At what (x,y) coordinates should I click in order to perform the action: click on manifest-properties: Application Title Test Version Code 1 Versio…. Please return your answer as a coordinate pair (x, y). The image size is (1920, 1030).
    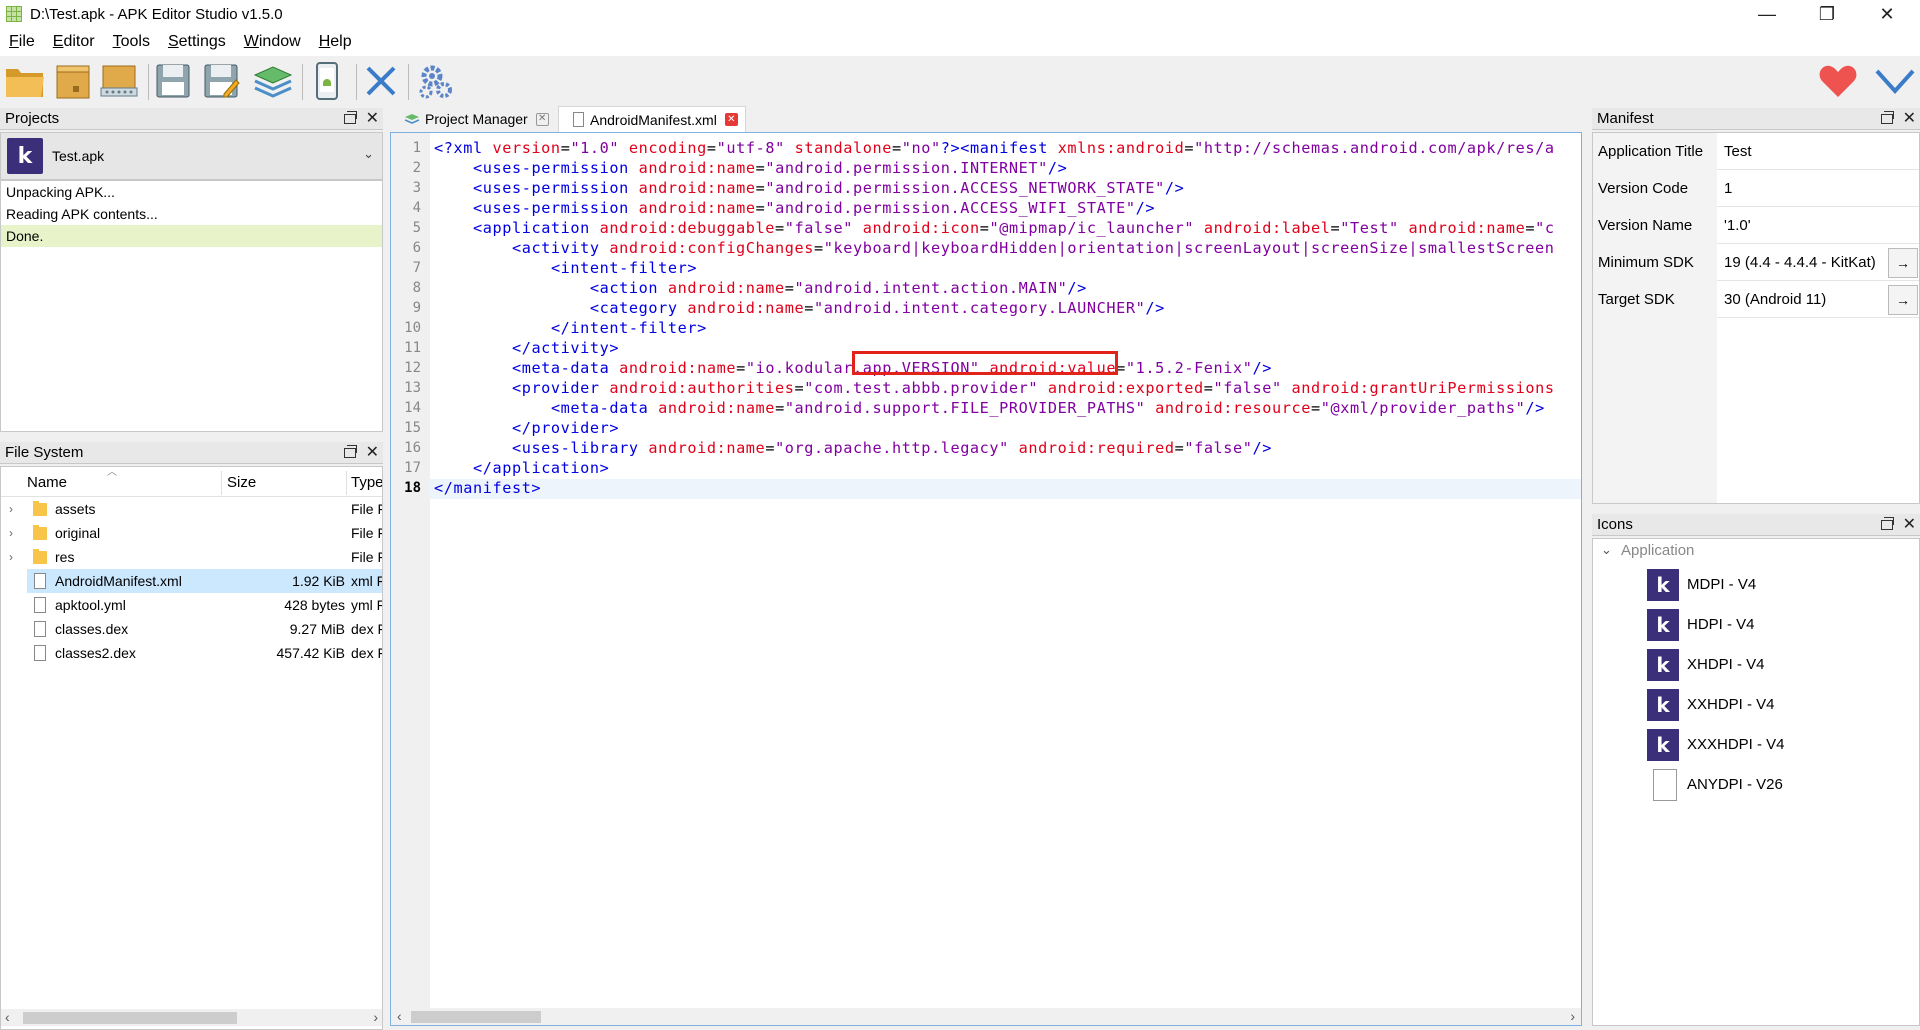
    Looking at the image, I should click on (1756, 318).